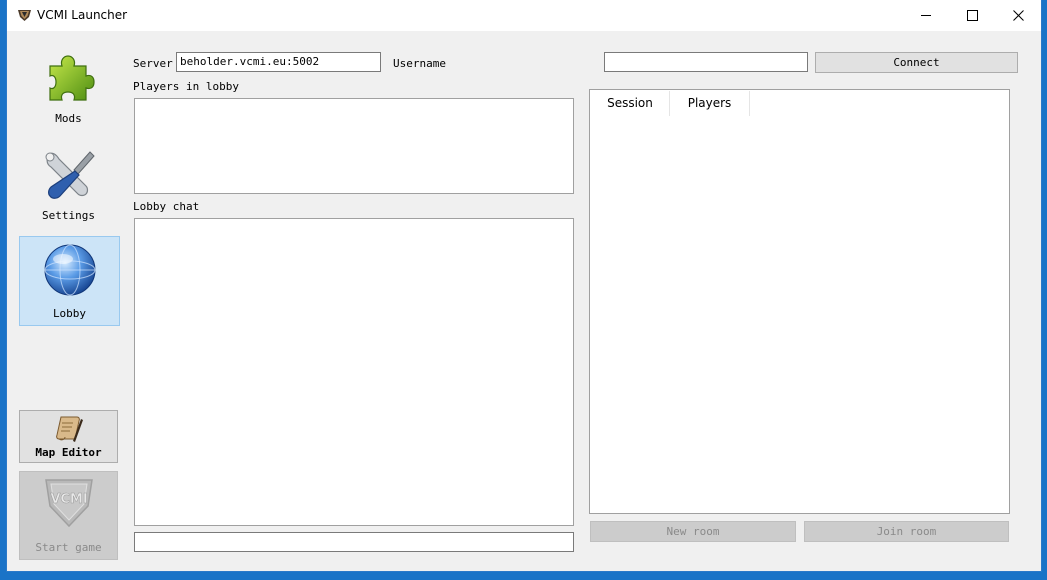  What do you see at coordinates (354, 146) in the screenshot?
I see `players-list` at bounding box center [354, 146].